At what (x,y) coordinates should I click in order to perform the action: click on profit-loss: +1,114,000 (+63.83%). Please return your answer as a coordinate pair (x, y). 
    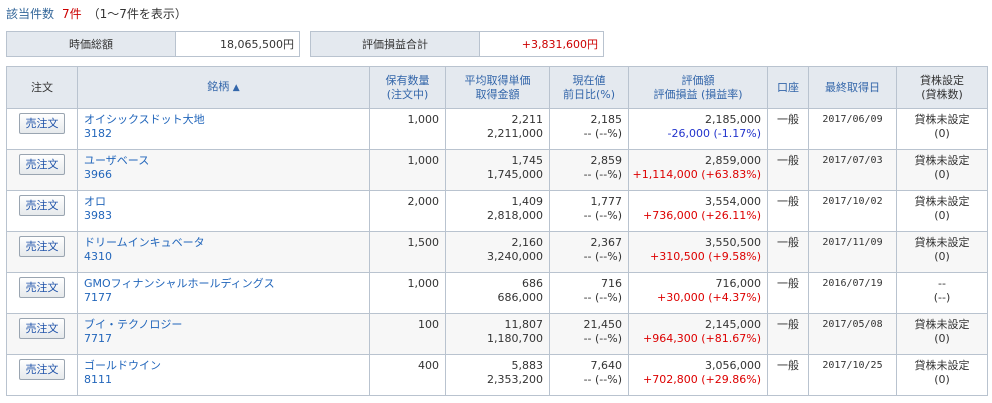
    Looking at the image, I should click on (696, 174).